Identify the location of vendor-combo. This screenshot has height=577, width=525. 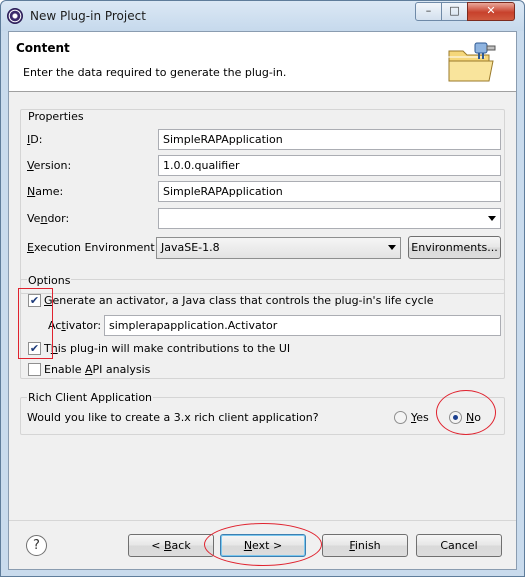
(329, 218).